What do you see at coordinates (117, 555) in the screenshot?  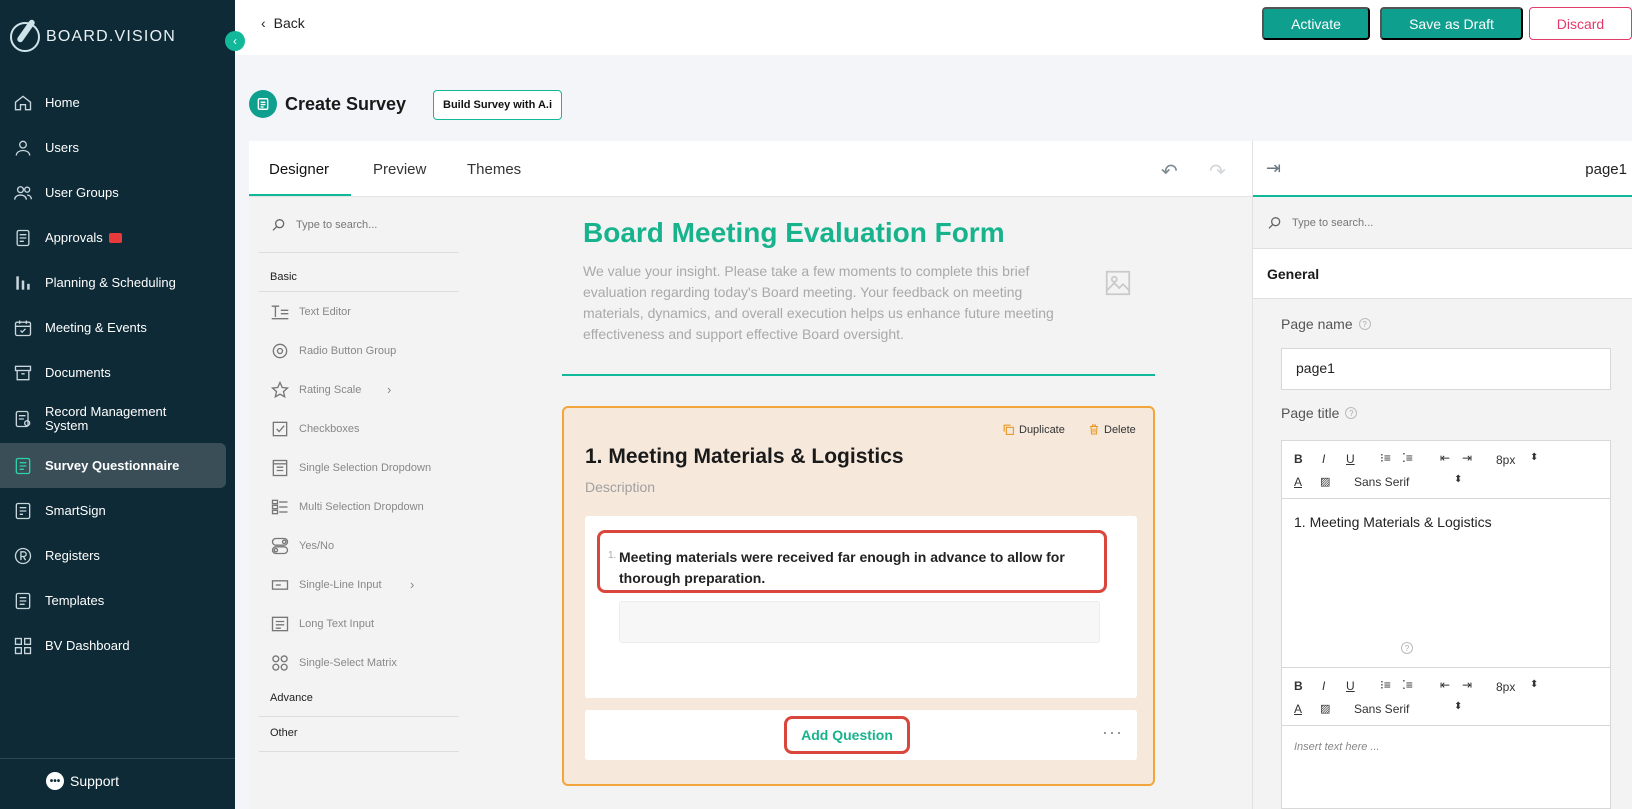 I see `sidebar-item-registers: Registers` at bounding box center [117, 555].